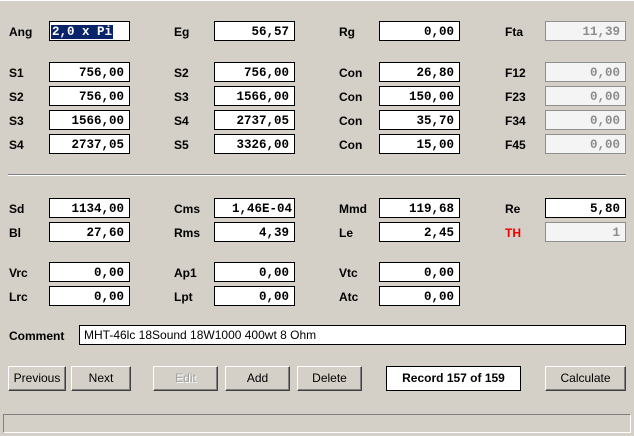 This screenshot has height=436, width=634. Describe the element at coordinates (89, 144) in the screenshot. I see `s4-field-b: 2737,05` at that location.